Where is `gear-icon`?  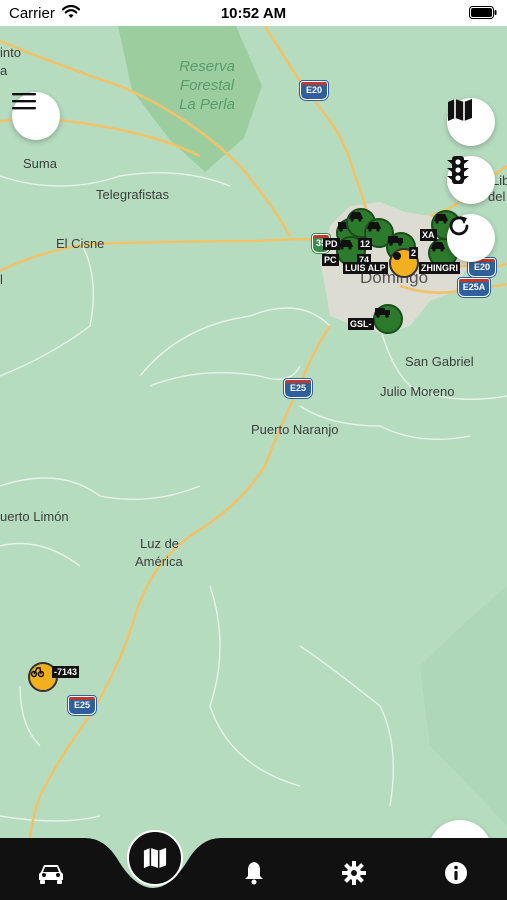
gear-icon is located at coordinates (354, 873).